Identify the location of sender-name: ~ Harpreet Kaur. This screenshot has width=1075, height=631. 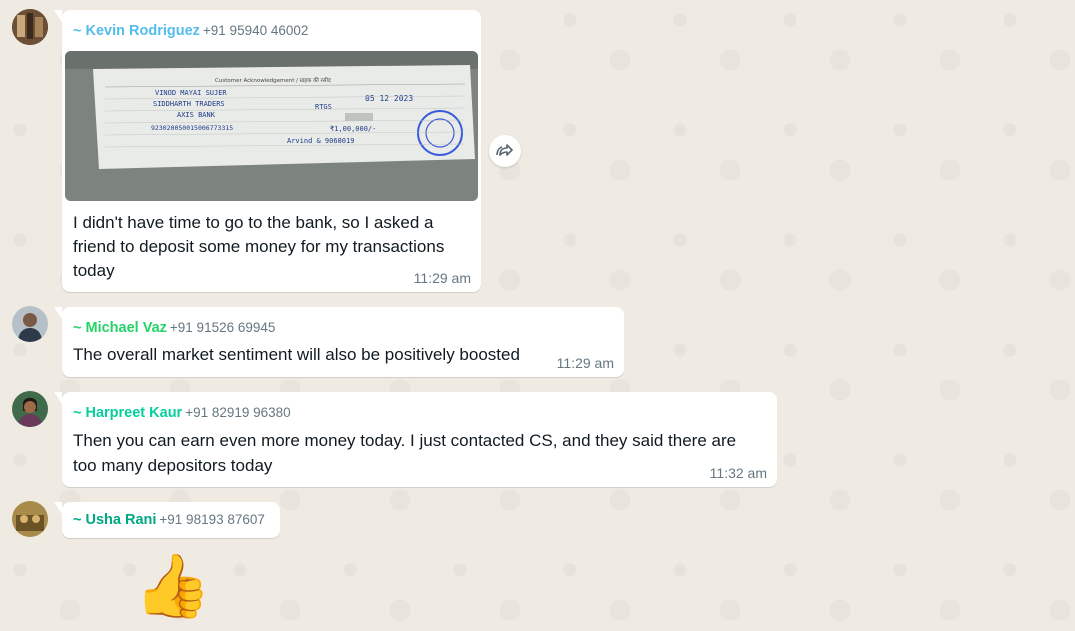
(127, 413).